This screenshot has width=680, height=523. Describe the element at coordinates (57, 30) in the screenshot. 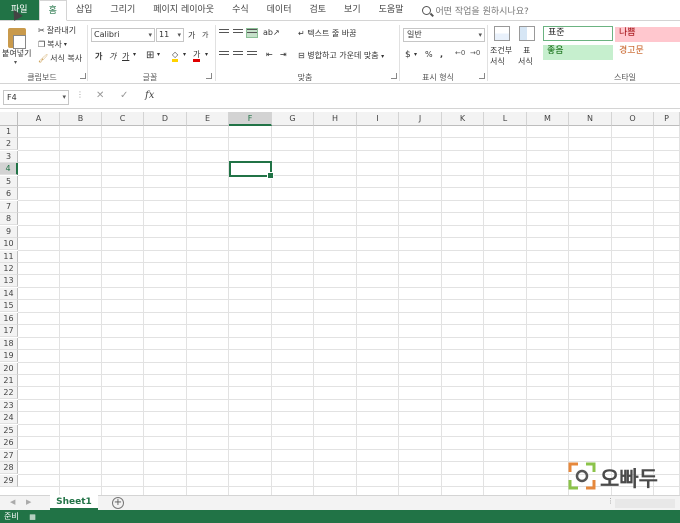

I see `cut-button: ✂ 잘라내기` at that location.